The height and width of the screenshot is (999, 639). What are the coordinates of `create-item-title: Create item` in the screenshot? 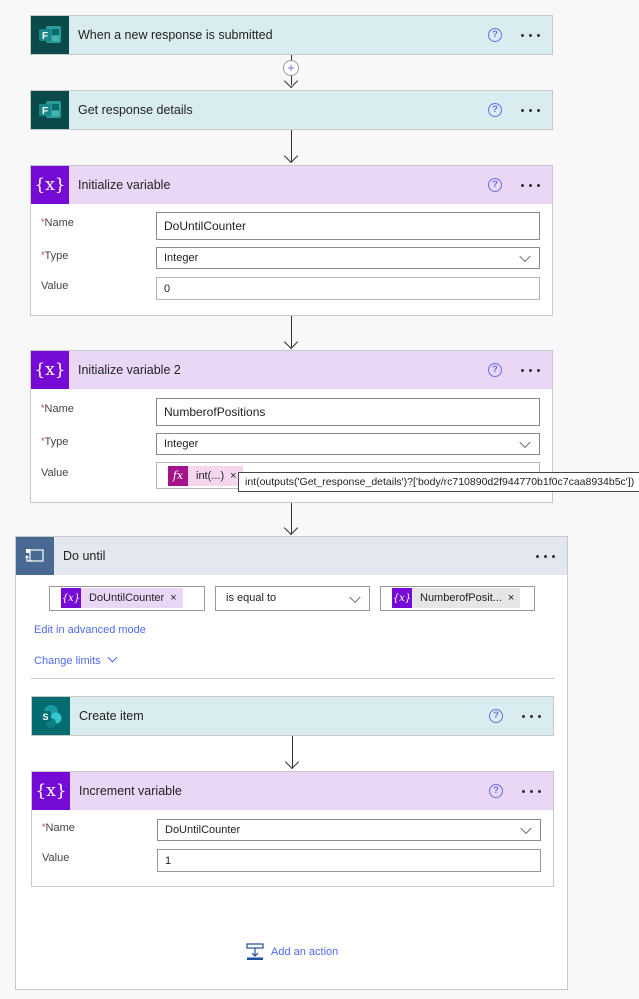 It's located at (111, 716).